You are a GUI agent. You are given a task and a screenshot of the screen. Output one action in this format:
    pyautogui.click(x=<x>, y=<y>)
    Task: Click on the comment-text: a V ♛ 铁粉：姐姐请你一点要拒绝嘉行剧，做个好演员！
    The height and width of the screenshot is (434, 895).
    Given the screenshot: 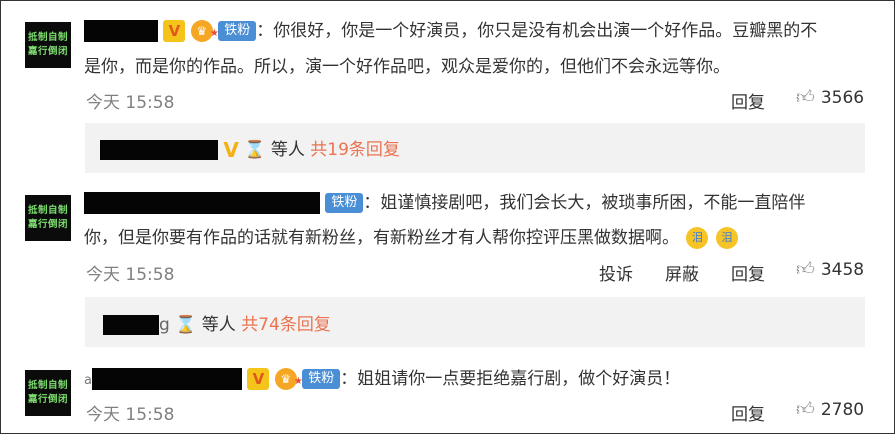 What is the action you would take?
    pyautogui.click(x=382, y=380)
    